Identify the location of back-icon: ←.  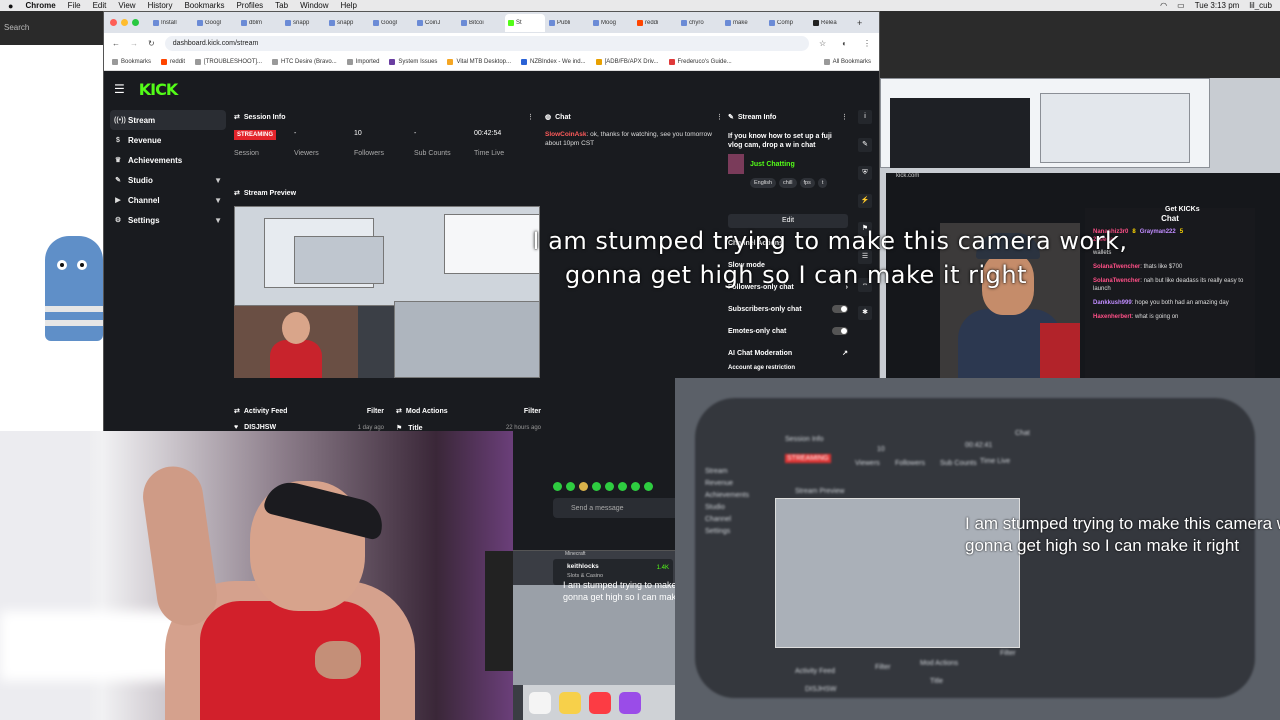
(116, 43).